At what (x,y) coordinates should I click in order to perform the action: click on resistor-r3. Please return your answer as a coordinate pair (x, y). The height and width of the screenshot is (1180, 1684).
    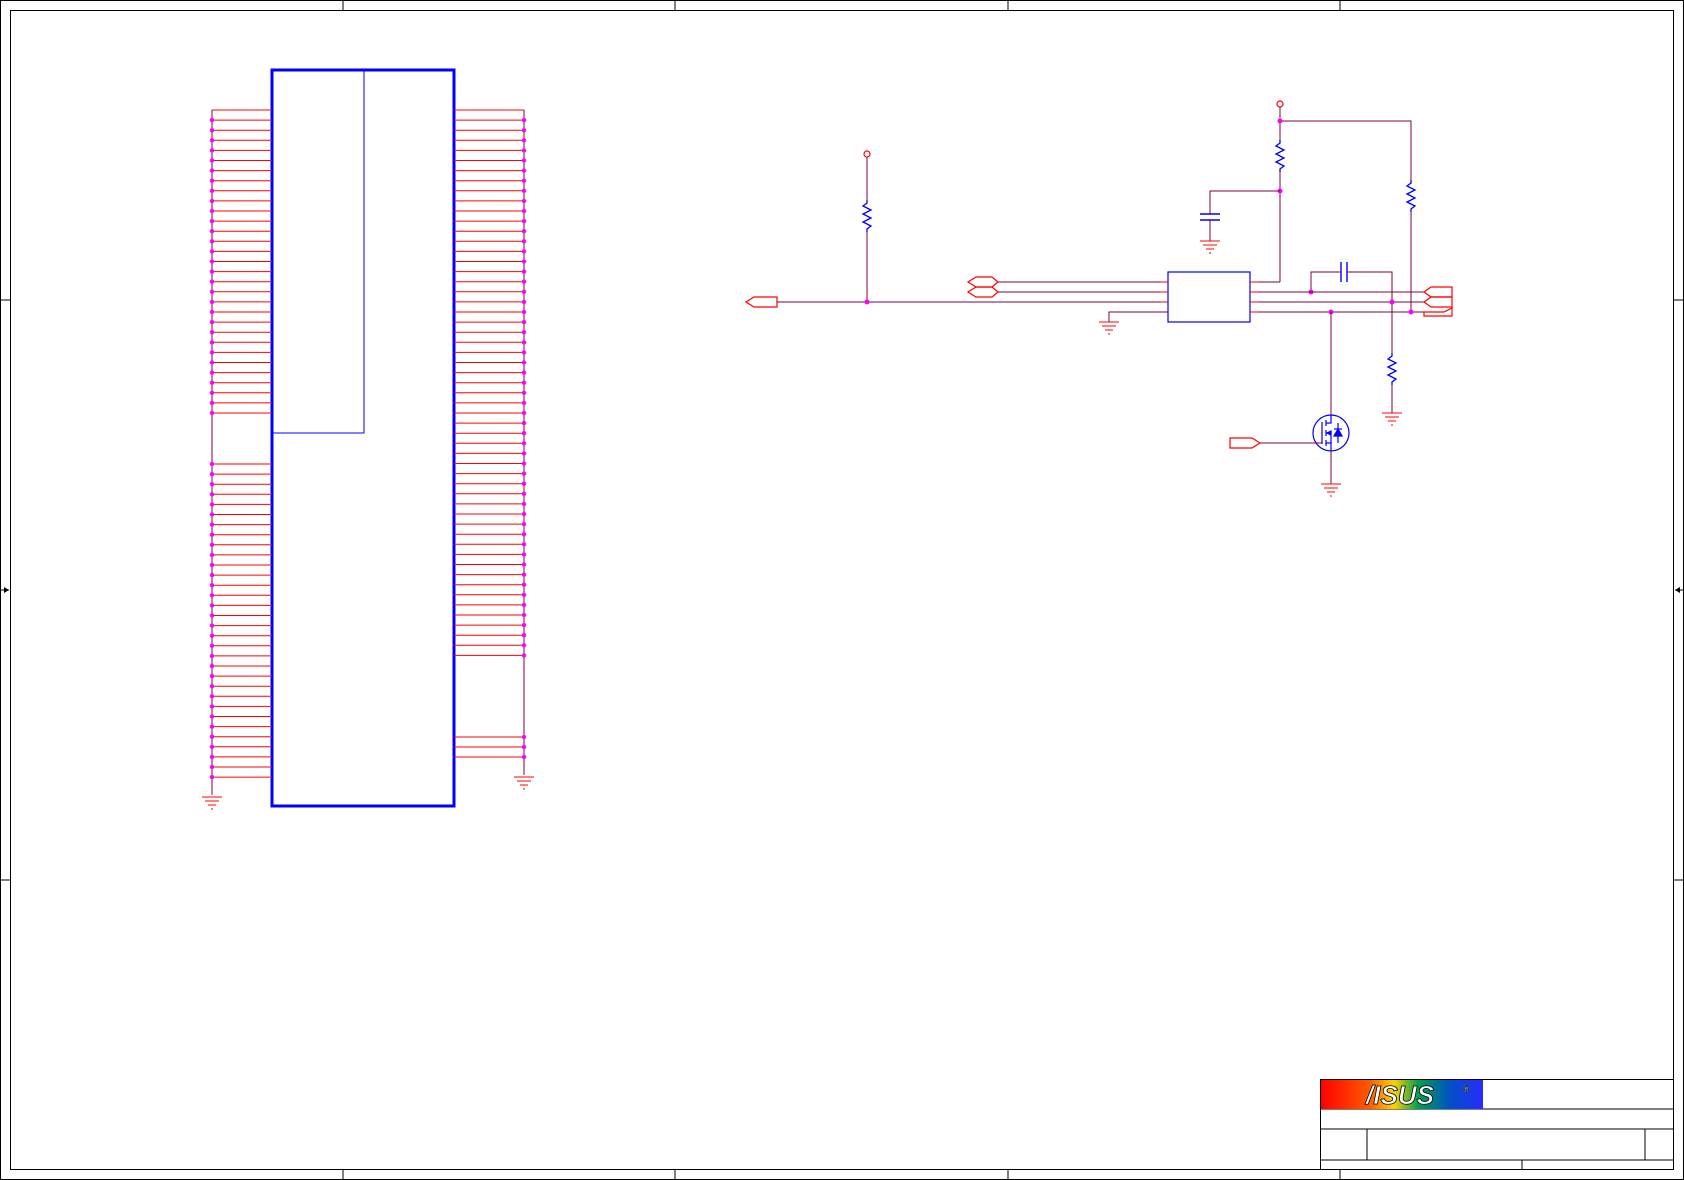
    Looking at the image, I should click on (1411, 196).